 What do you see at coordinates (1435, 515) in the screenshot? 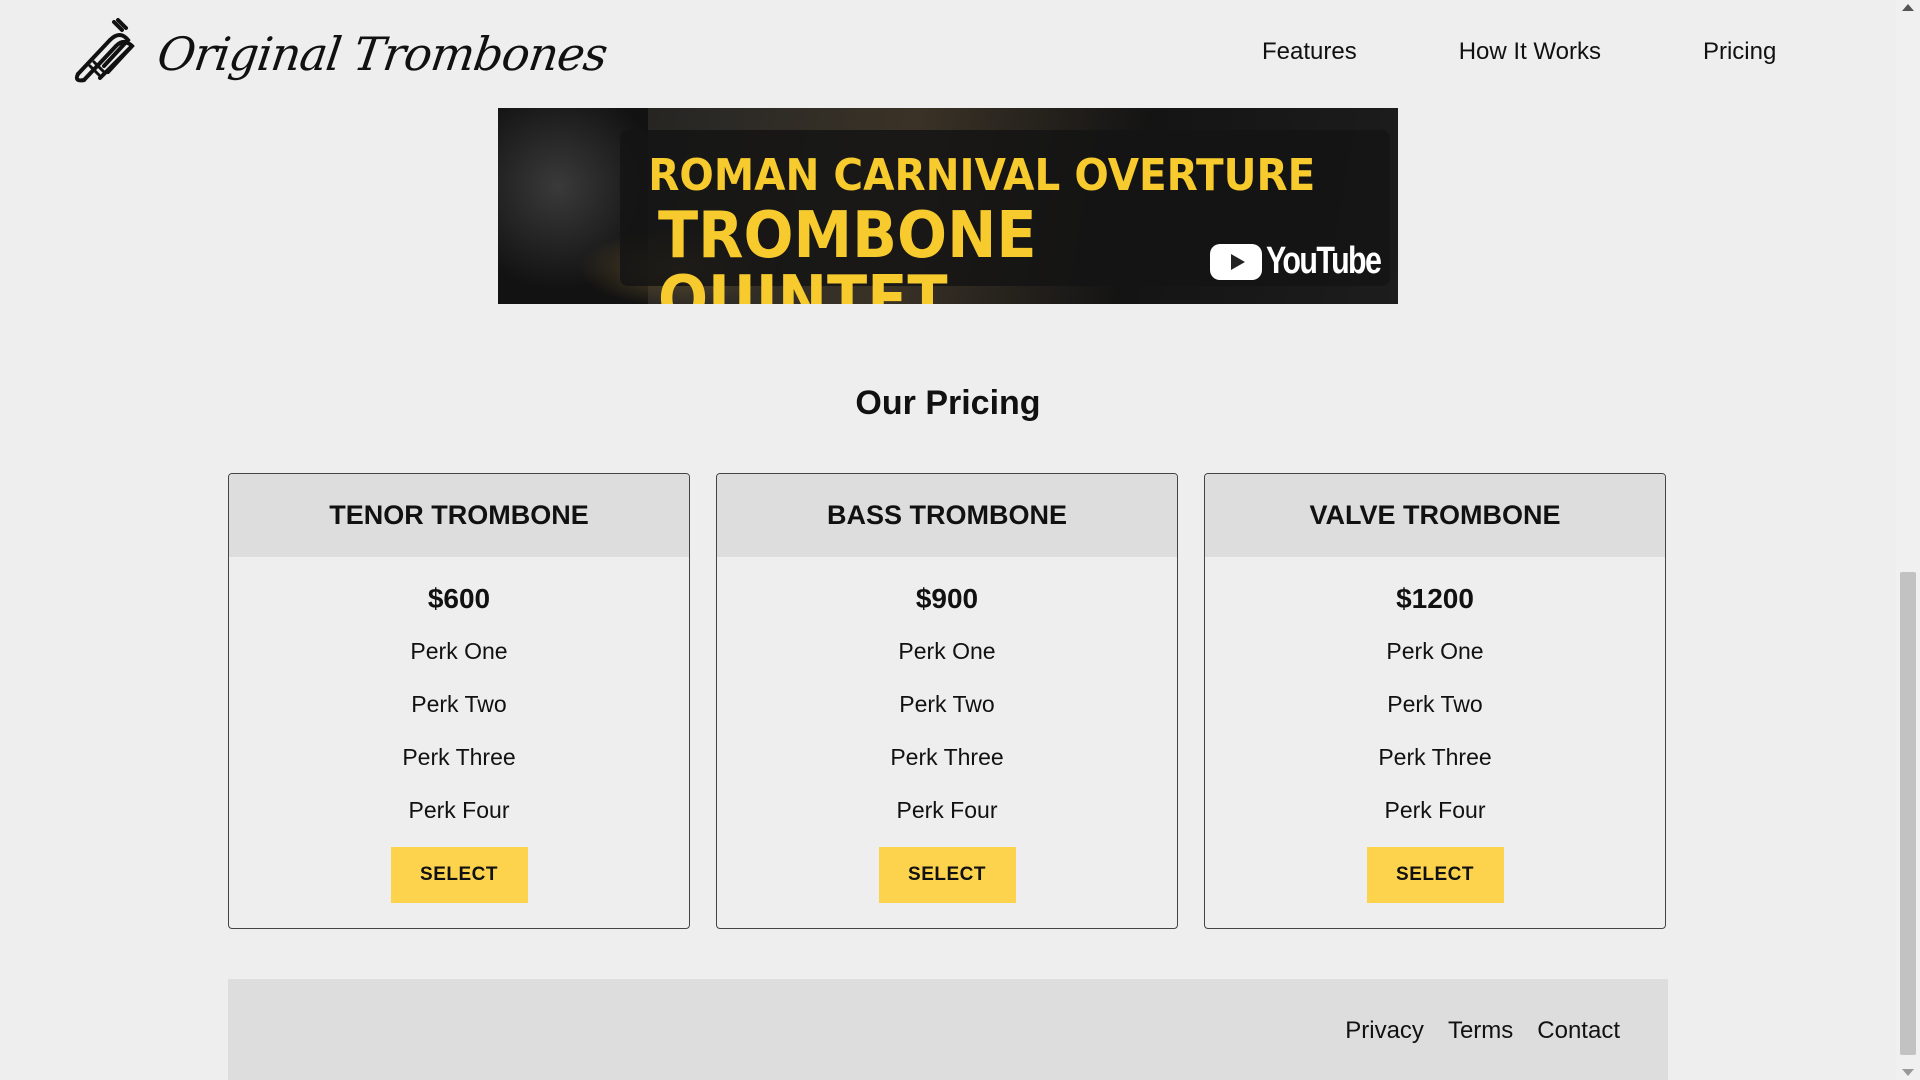
I see `plan-name: VALVE TROMBONE` at bounding box center [1435, 515].